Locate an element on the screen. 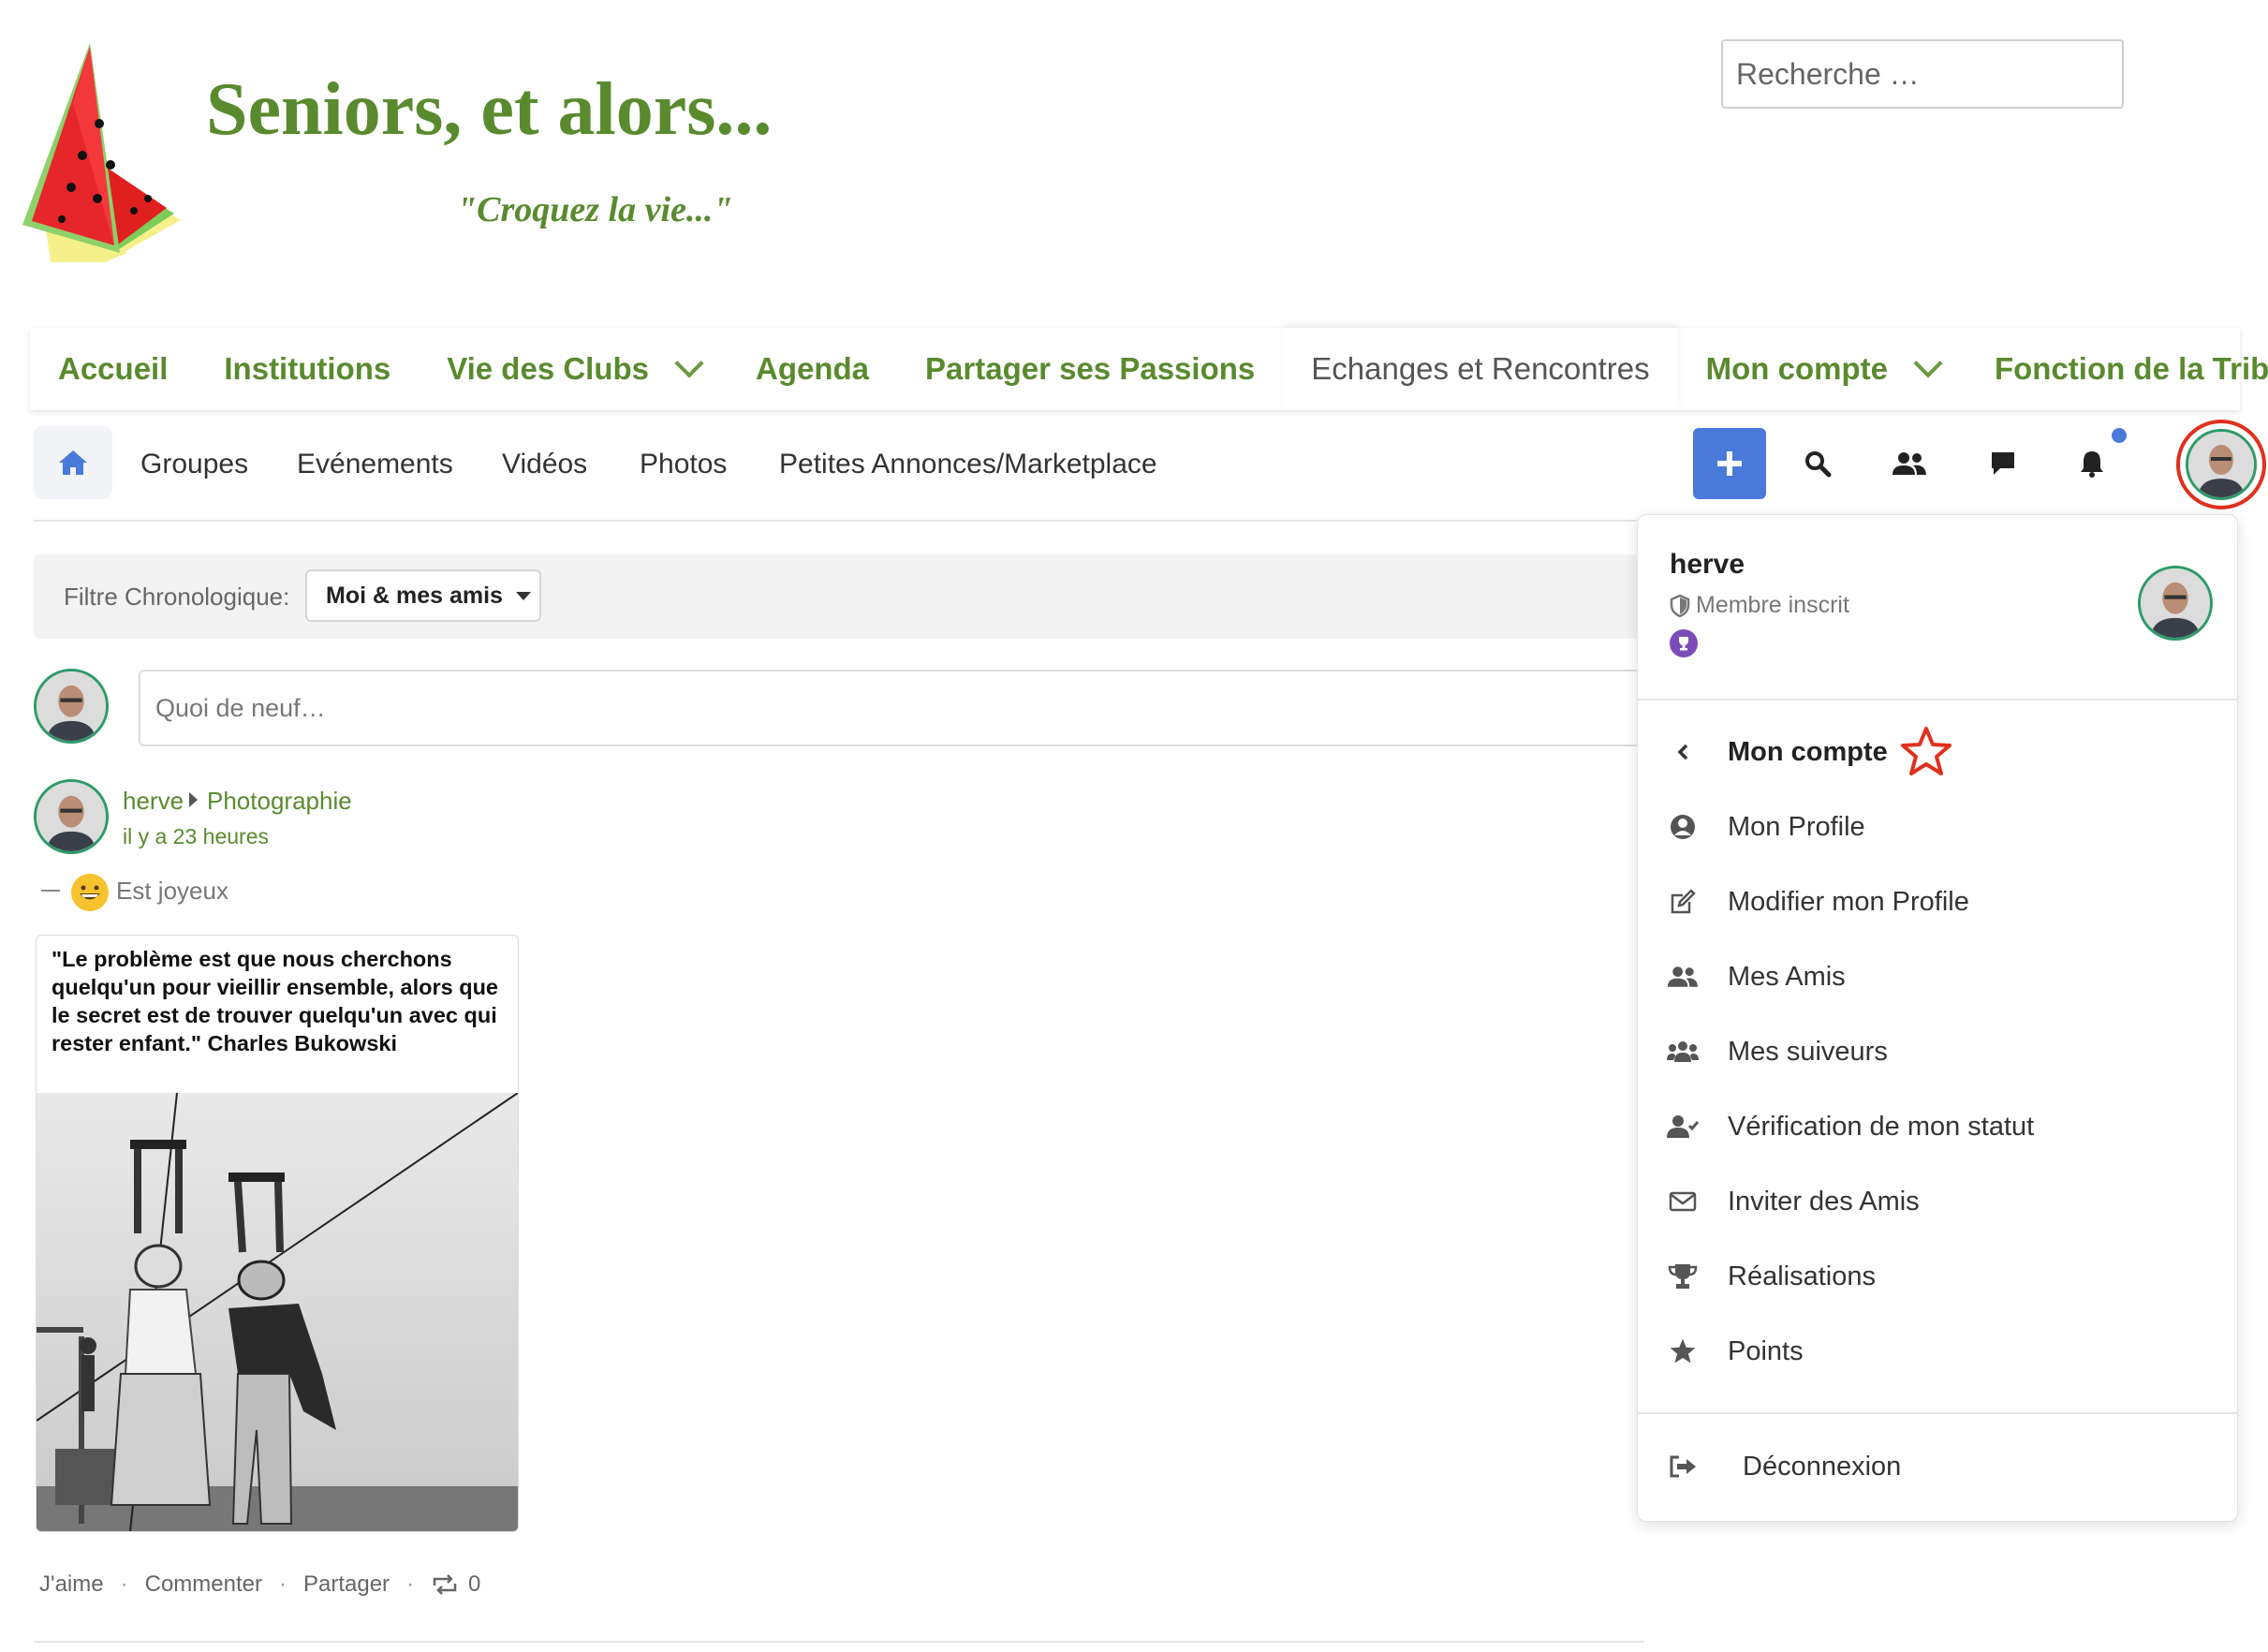 The image size is (2268, 1652). caret-right-icon is located at coordinates (194, 799).